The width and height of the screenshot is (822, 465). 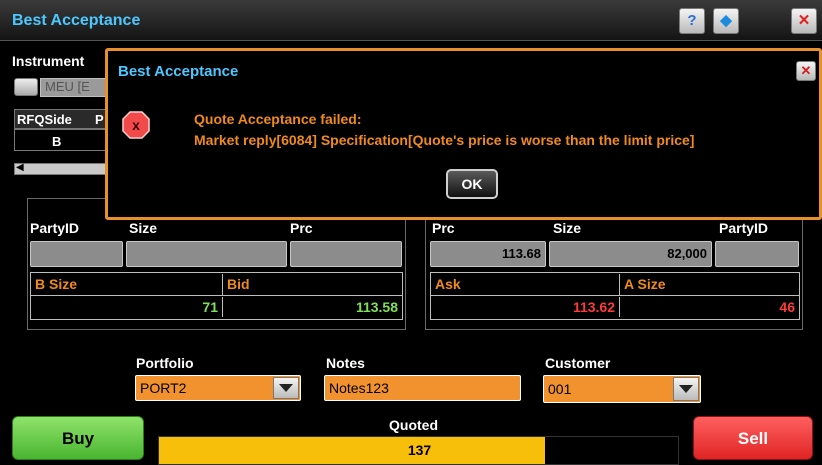 What do you see at coordinates (630, 254) in the screenshot?
I see `ask-size-field: 82,000` at bounding box center [630, 254].